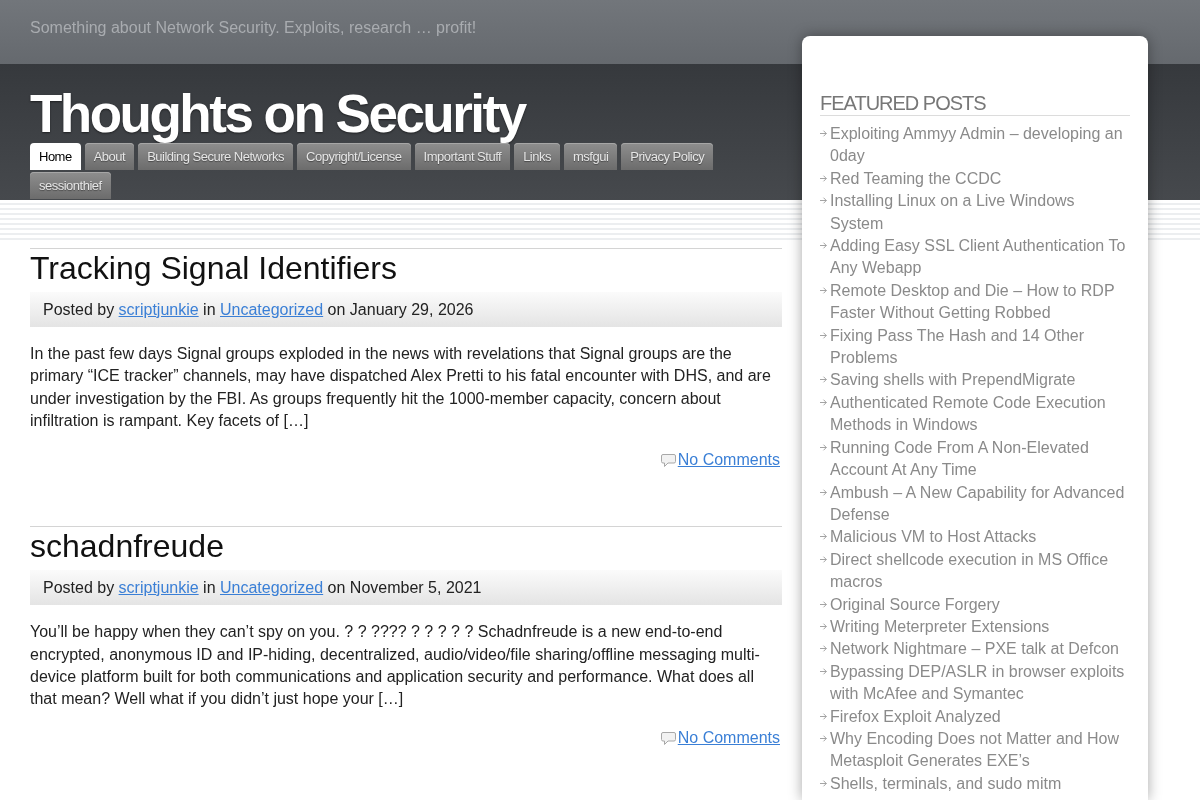 This screenshot has height=800, width=1200. What do you see at coordinates (940, 627) in the screenshot?
I see `featured-post-link: Writing Meterpreter Extensions` at bounding box center [940, 627].